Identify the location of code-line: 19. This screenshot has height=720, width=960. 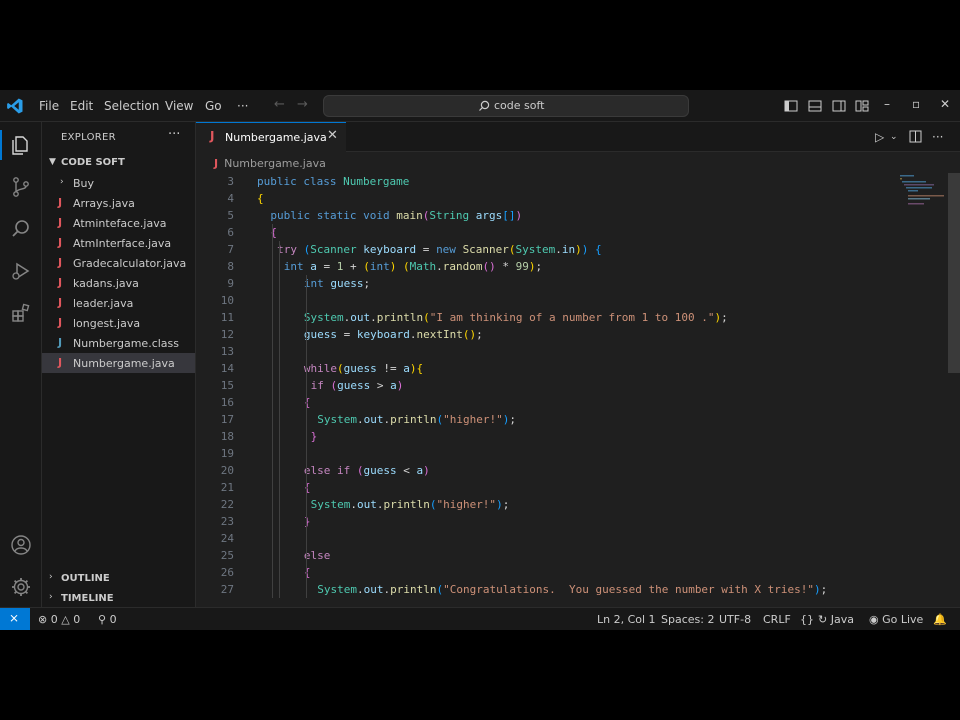
(546, 453).